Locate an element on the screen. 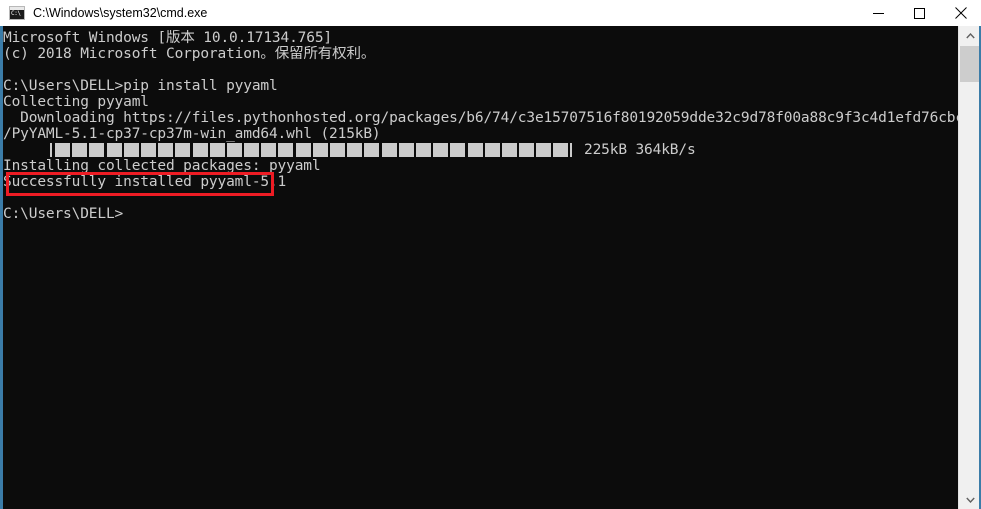  console-line-installing: Installing collected packages: pyyaml is located at coordinates (162, 166).